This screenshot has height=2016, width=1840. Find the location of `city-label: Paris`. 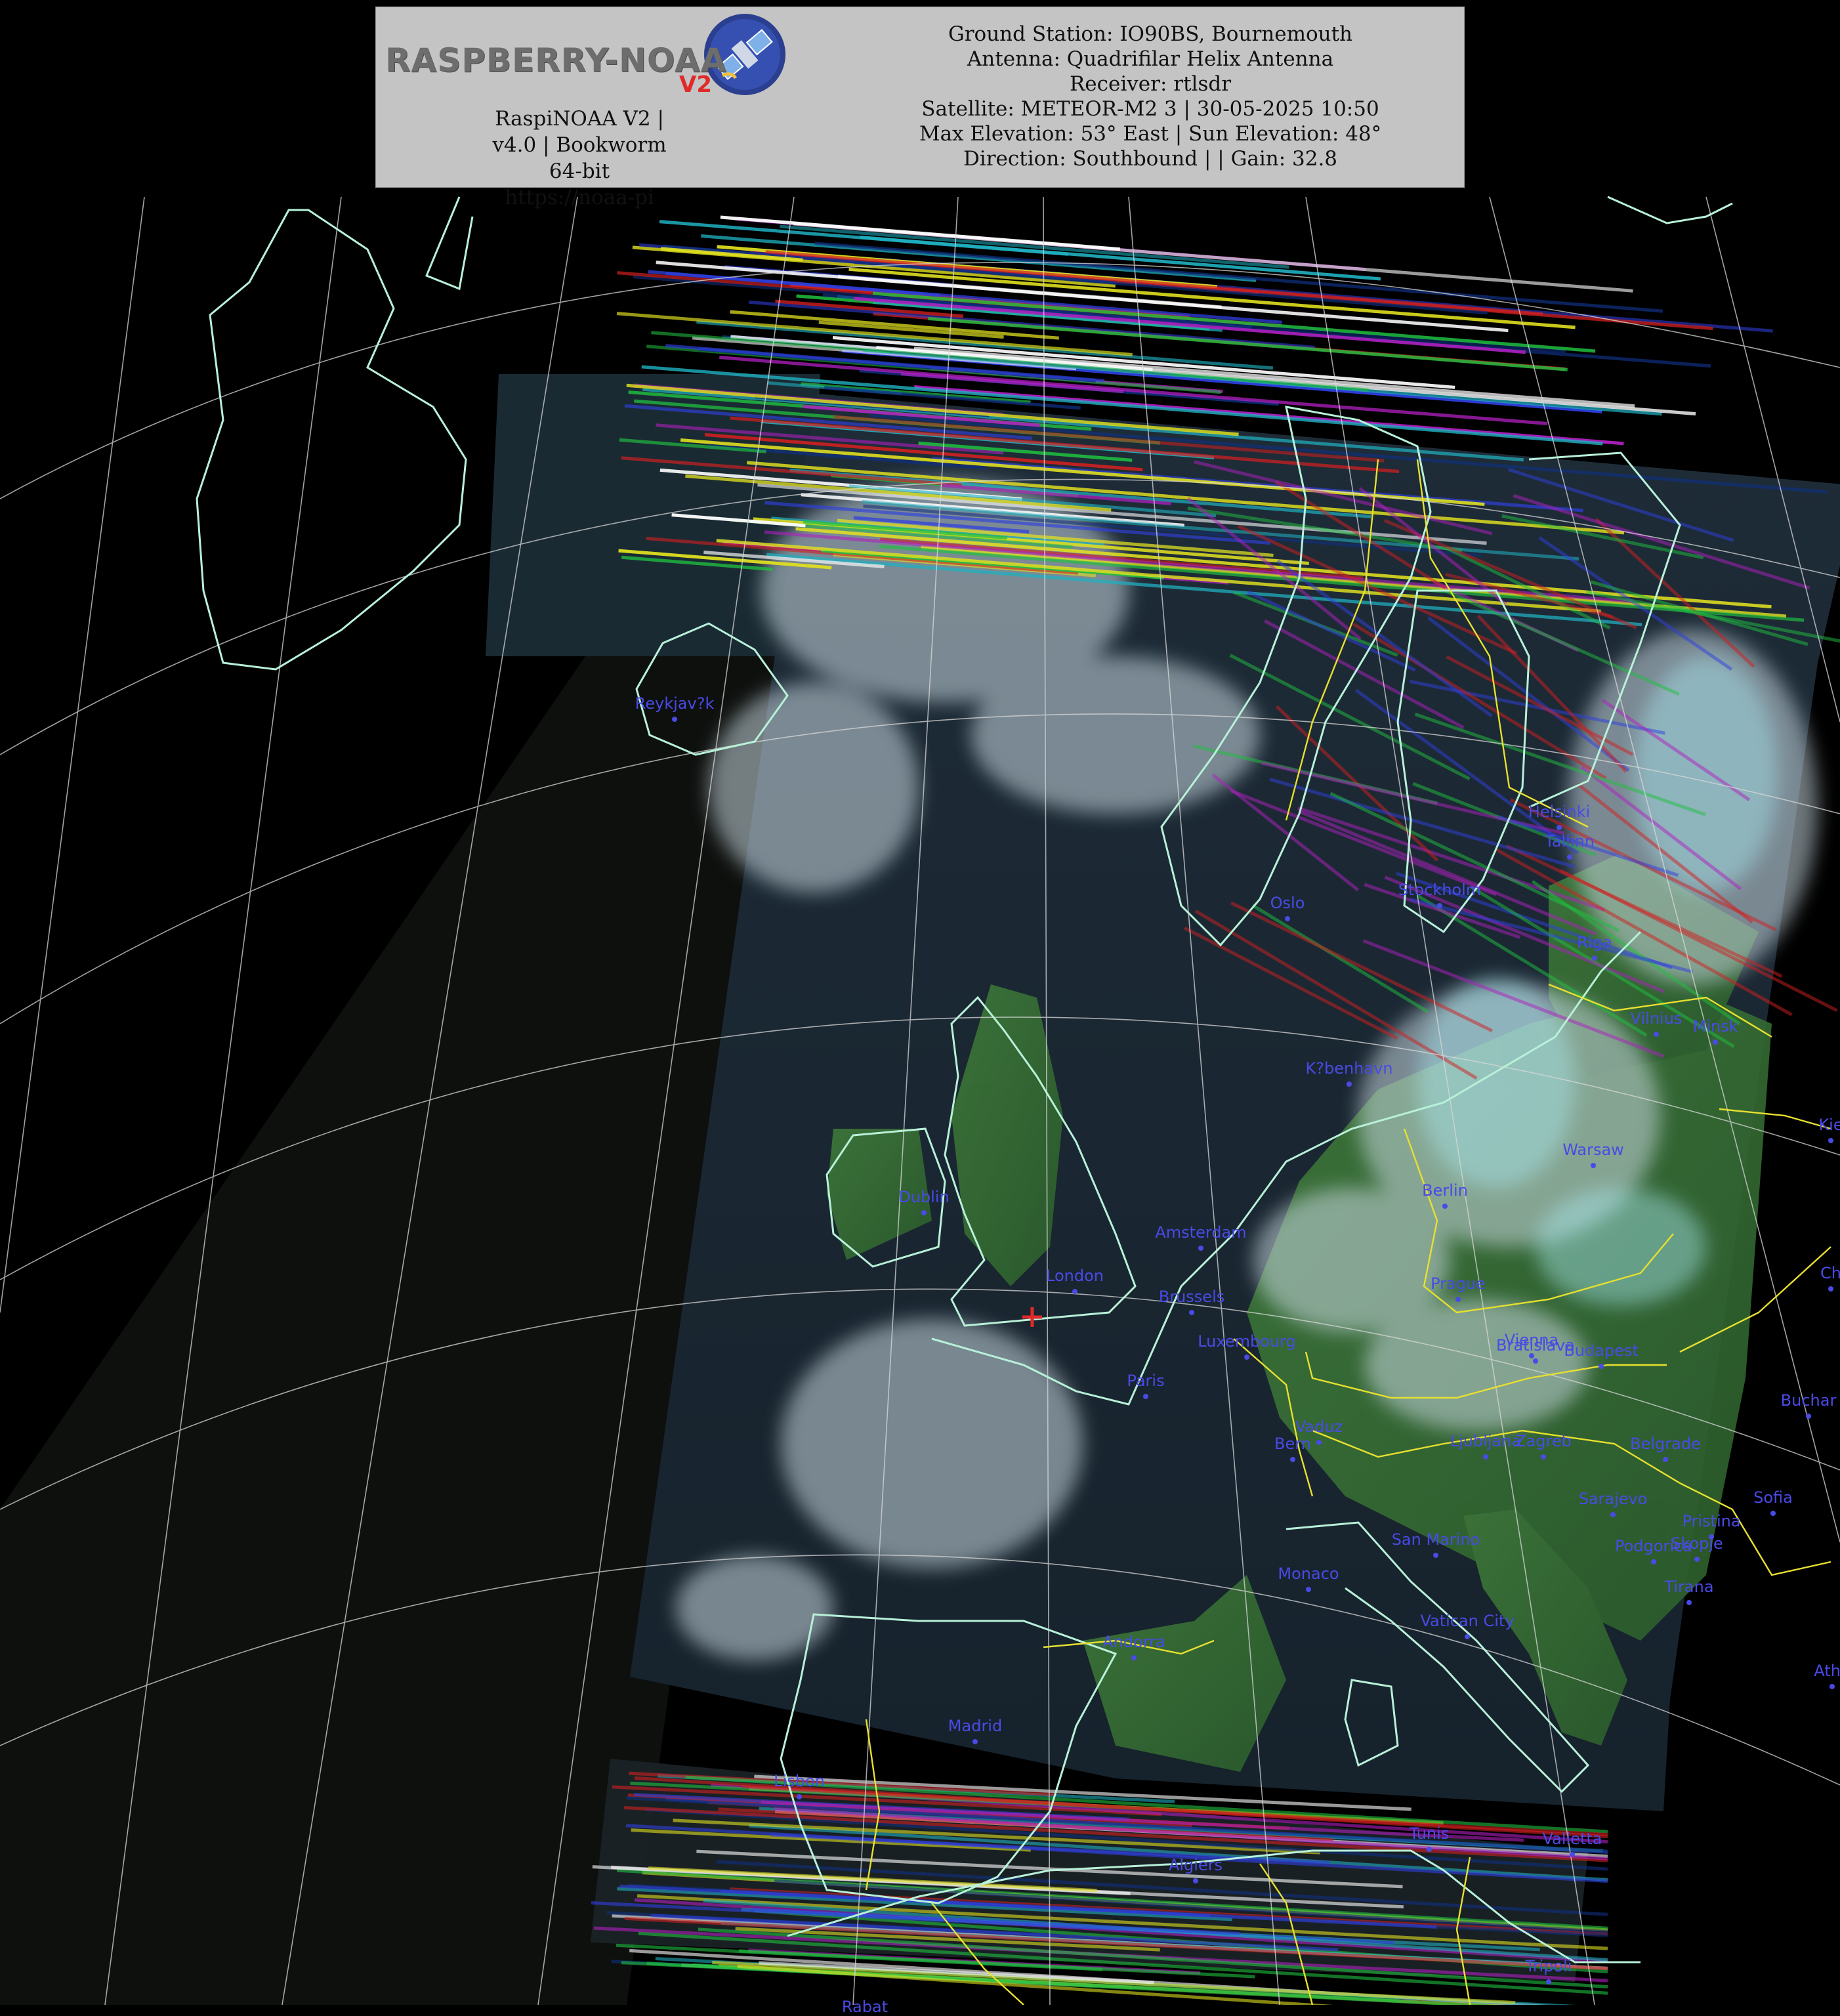

city-label: Paris is located at coordinates (1146, 1381).